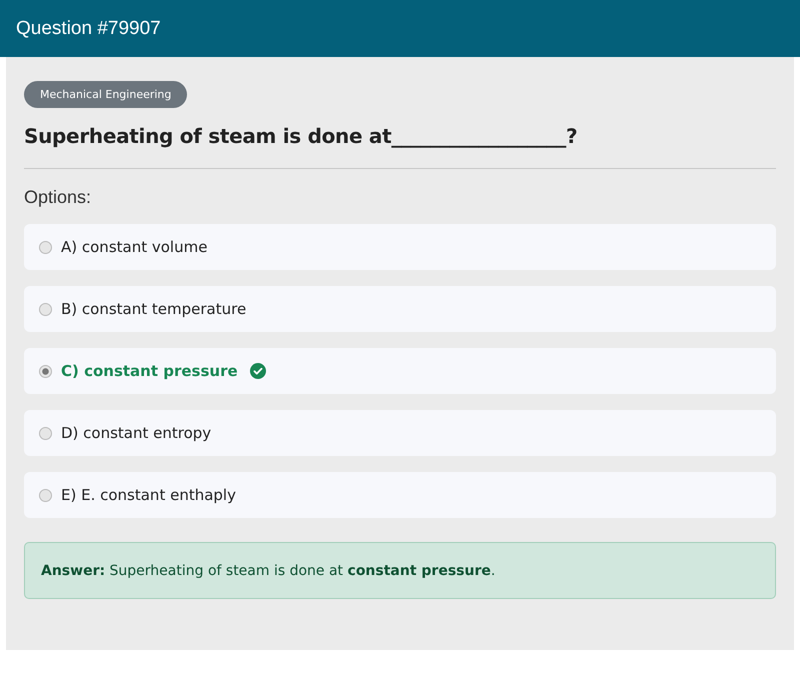 The image size is (800, 680). I want to click on option-row: C) constant pressure, so click(400, 371).